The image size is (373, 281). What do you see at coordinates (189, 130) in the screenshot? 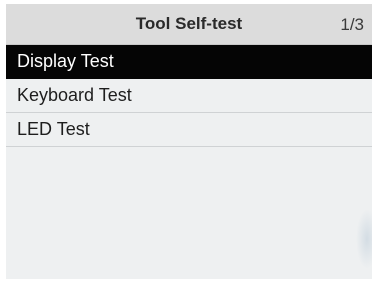
I see `menu-item-led-test: LED Test` at bounding box center [189, 130].